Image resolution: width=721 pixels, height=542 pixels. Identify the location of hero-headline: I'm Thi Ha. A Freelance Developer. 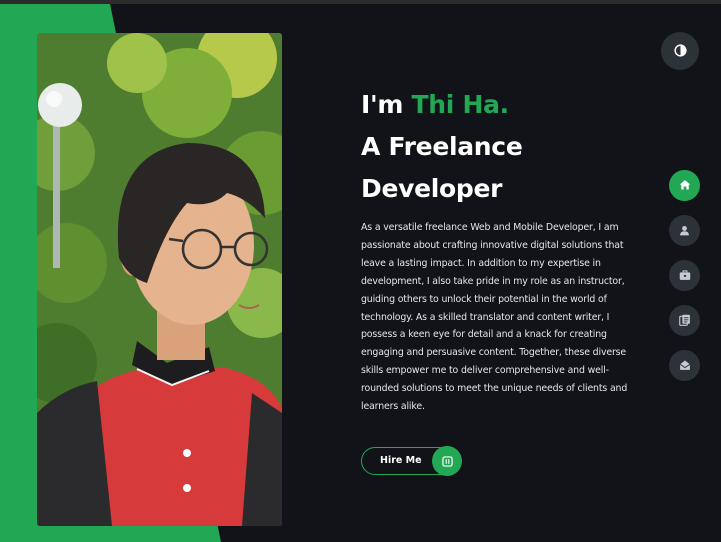
(506, 147).